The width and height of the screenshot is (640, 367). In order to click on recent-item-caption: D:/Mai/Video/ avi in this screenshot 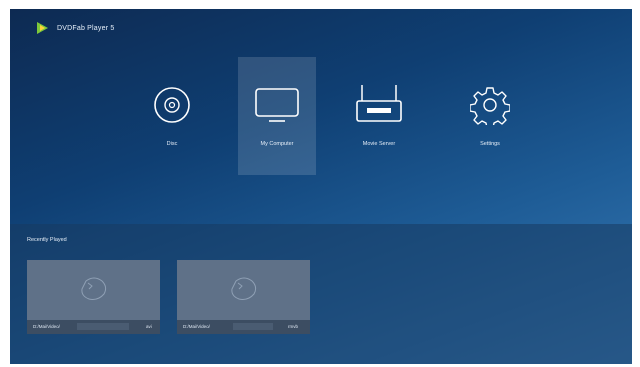, I will do `click(93, 327)`.